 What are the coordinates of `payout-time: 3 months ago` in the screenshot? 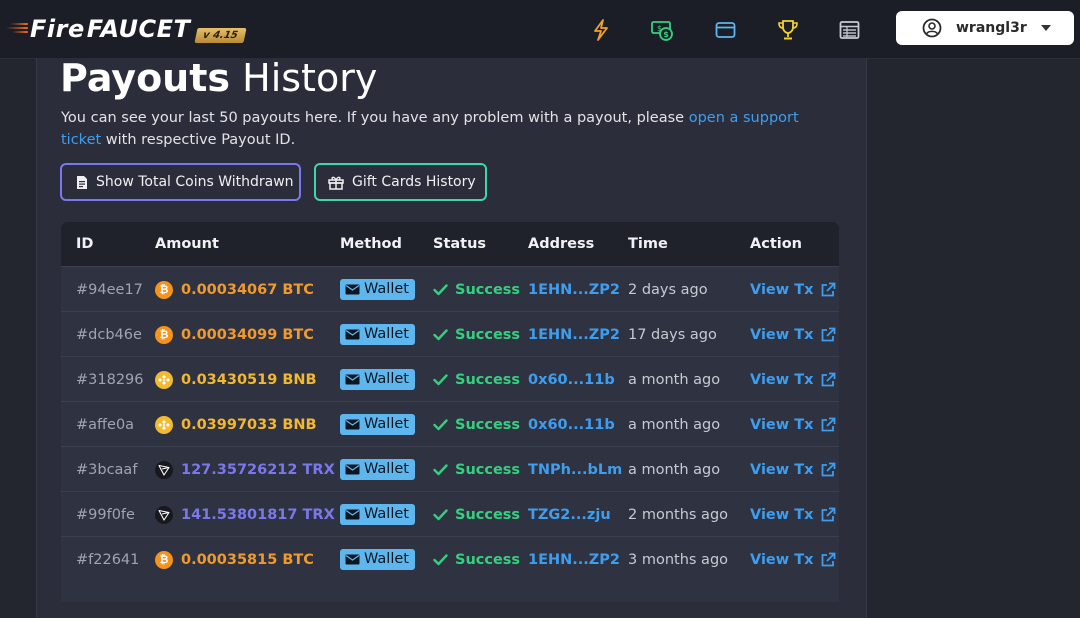 It's located at (678, 559).